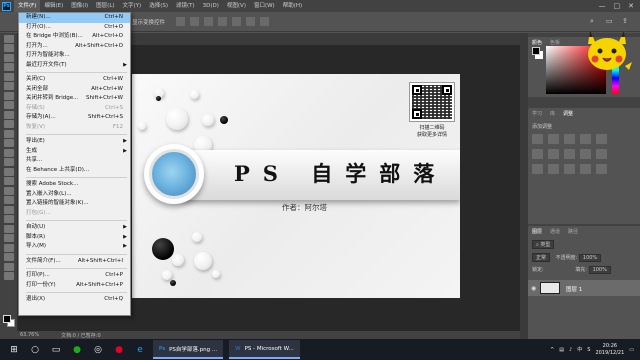 This screenshot has height=360, width=640. What do you see at coordinates (631, 350) in the screenshot?
I see `notifications-icon: ▭` at bounding box center [631, 350].